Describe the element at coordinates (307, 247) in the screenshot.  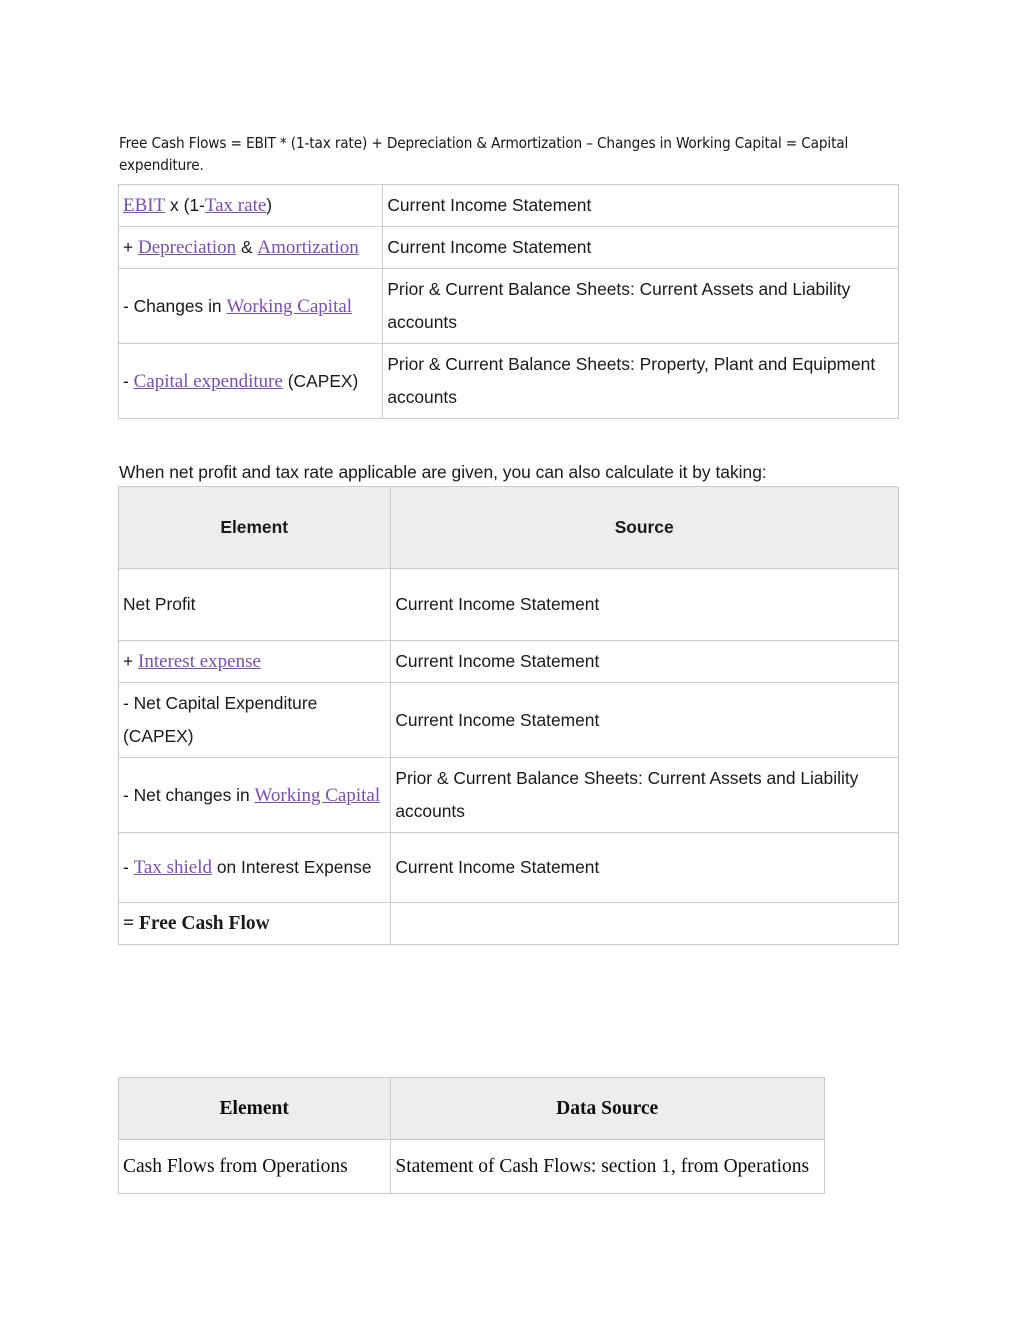
I see `hyperlink: Amortization` at that location.